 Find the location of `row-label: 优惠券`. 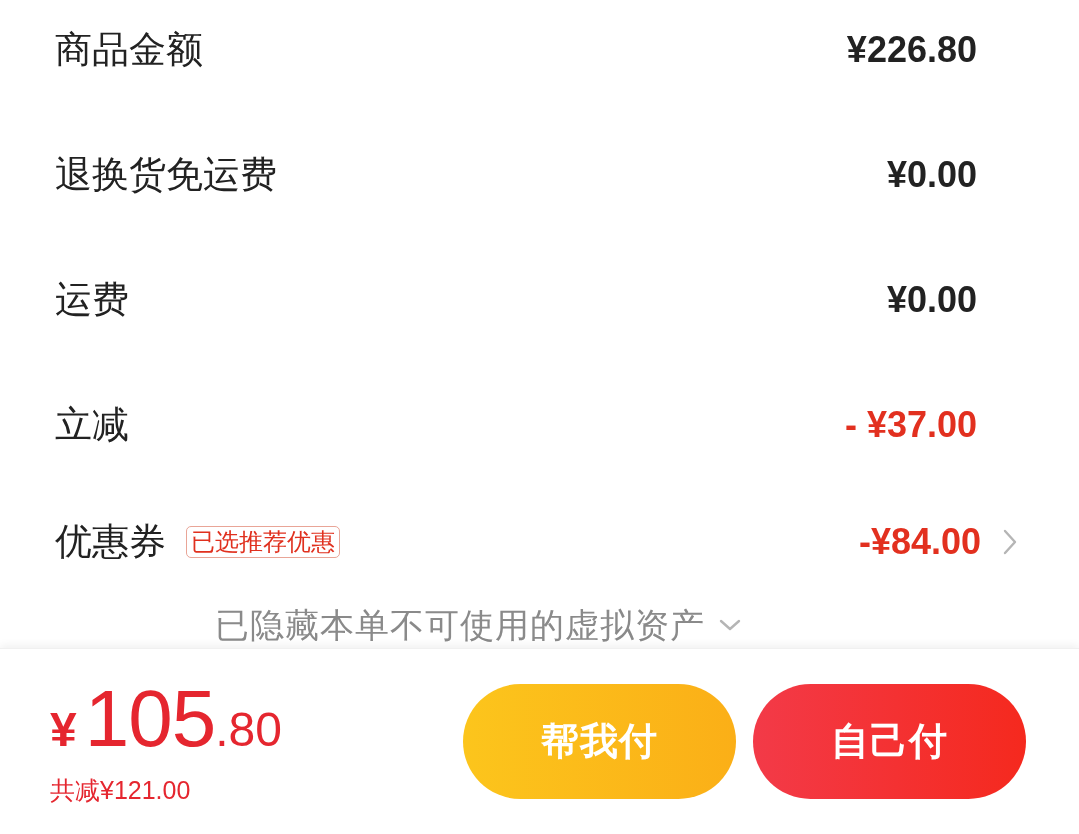

row-label: 优惠券 is located at coordinates (110, 541).